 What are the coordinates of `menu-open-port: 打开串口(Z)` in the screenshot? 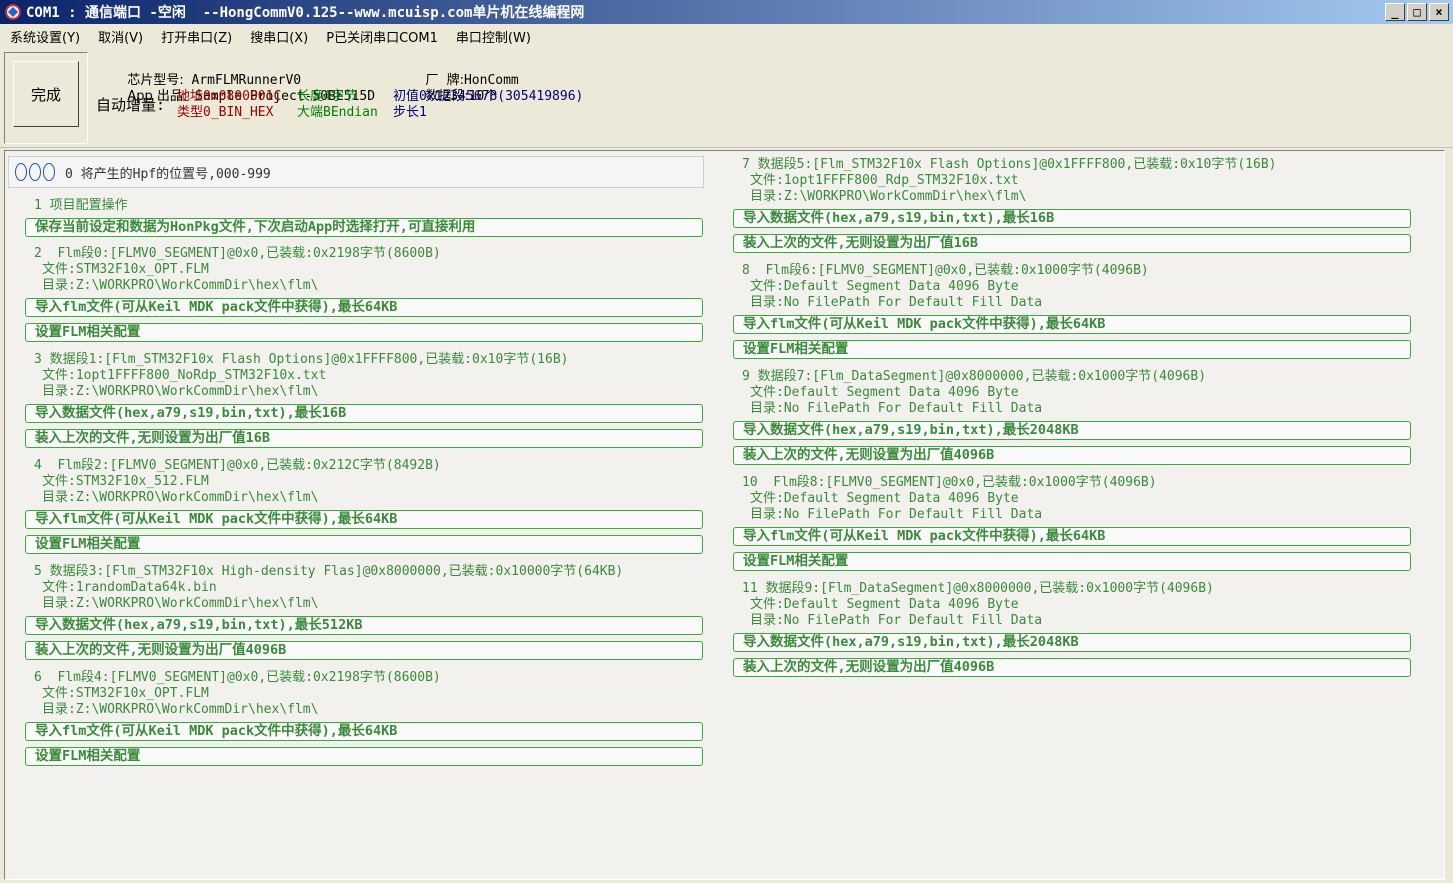 It's located at (196, 36).